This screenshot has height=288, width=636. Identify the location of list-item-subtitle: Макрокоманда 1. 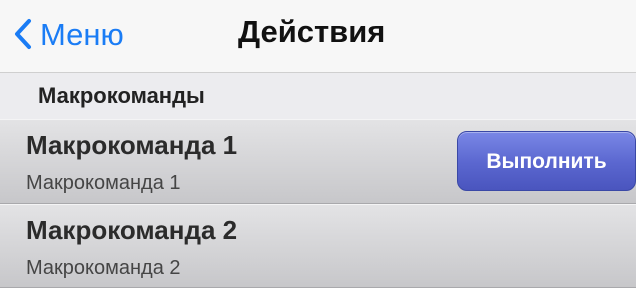
(103, 183).